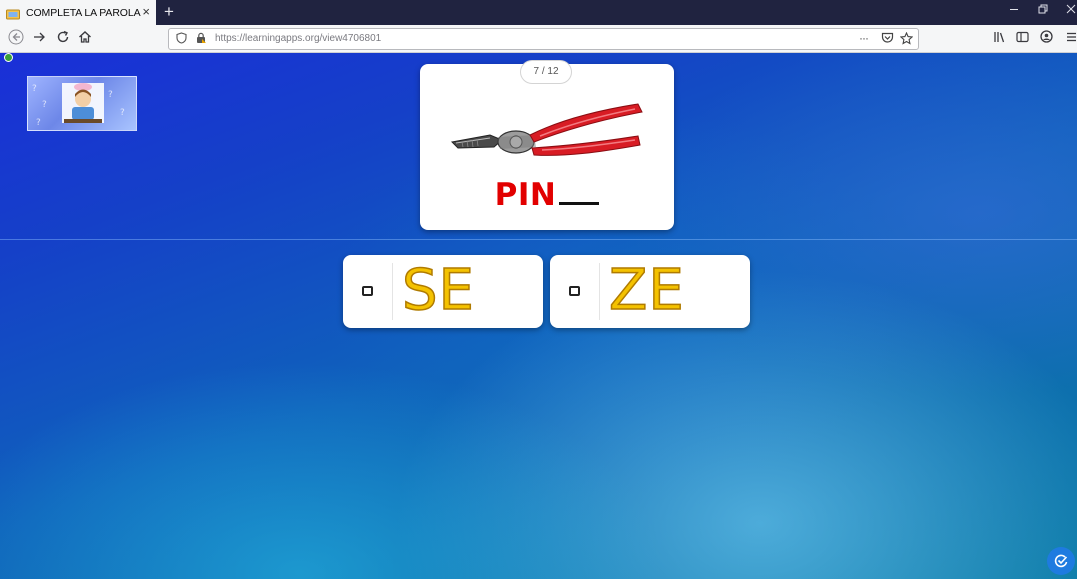 Image resolution: width=1077 pixels, height=579 pixels. What do you see at coordinates (1014, 11) in the screenshot?
I see `minimize-icon` at bounding box center [1014, 11].